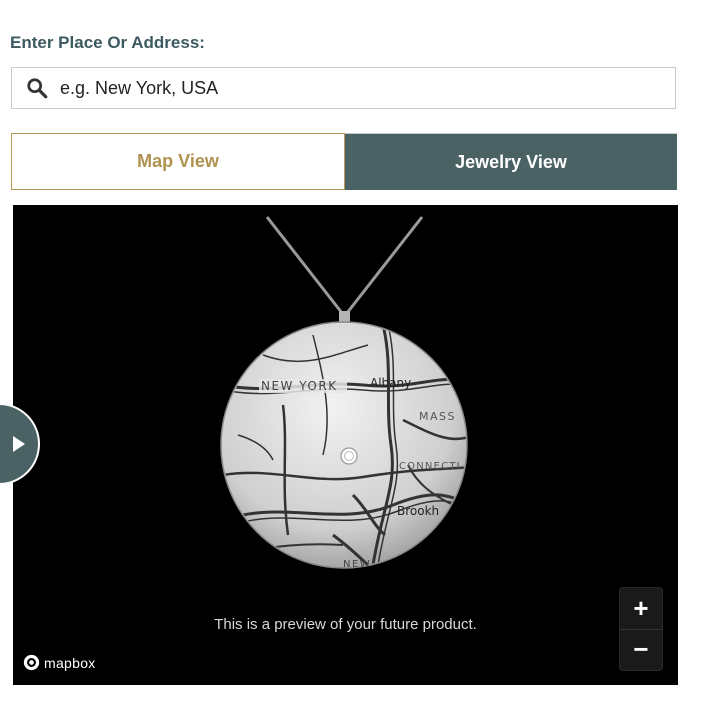 This screenshot has width=720, height=720. Describe the element at coordinates (390, 383) in the screenshot. I see `label-albany: Albany` at that location.